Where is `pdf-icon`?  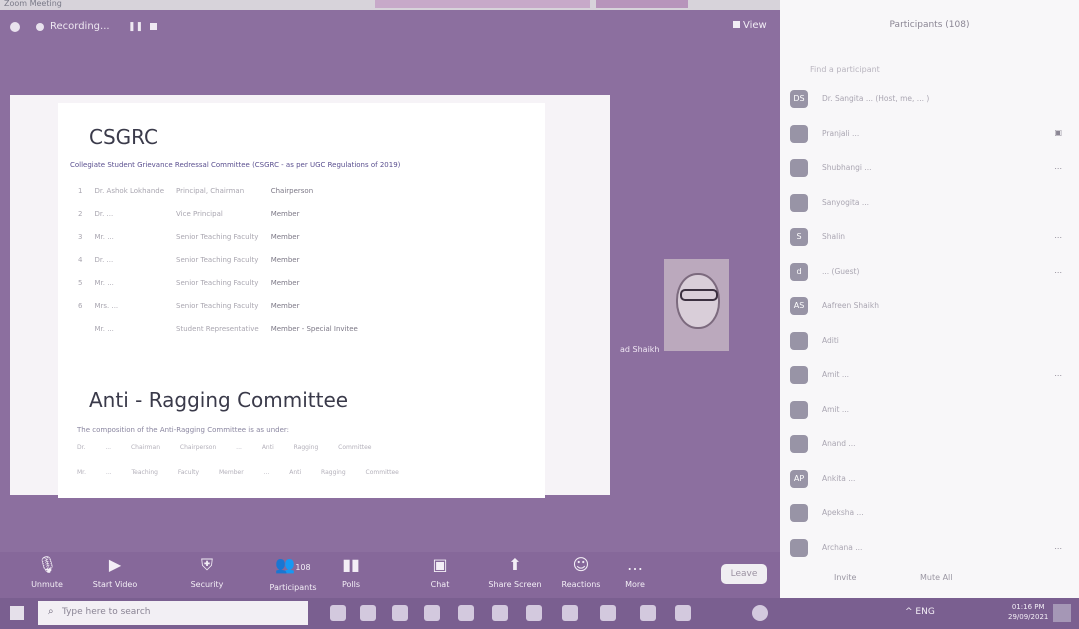 pdf-icon is located at coordinates (534, 613).